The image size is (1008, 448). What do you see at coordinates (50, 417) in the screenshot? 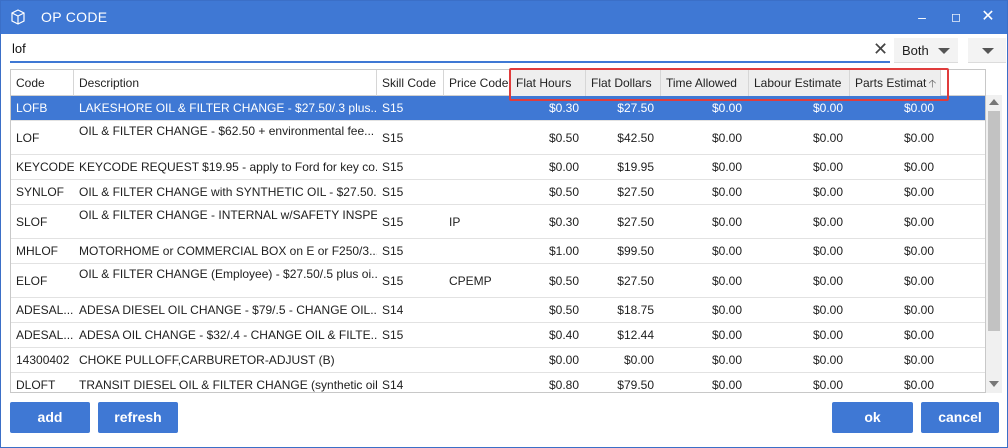
I see `add-button: add` at bounding box center [50, 417].